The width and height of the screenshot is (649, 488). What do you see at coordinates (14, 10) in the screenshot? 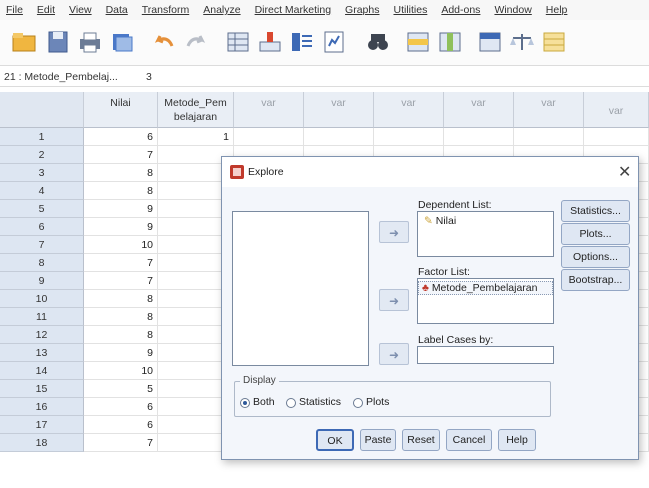
I see `menu-file: File` at bounding box center [14, 10].